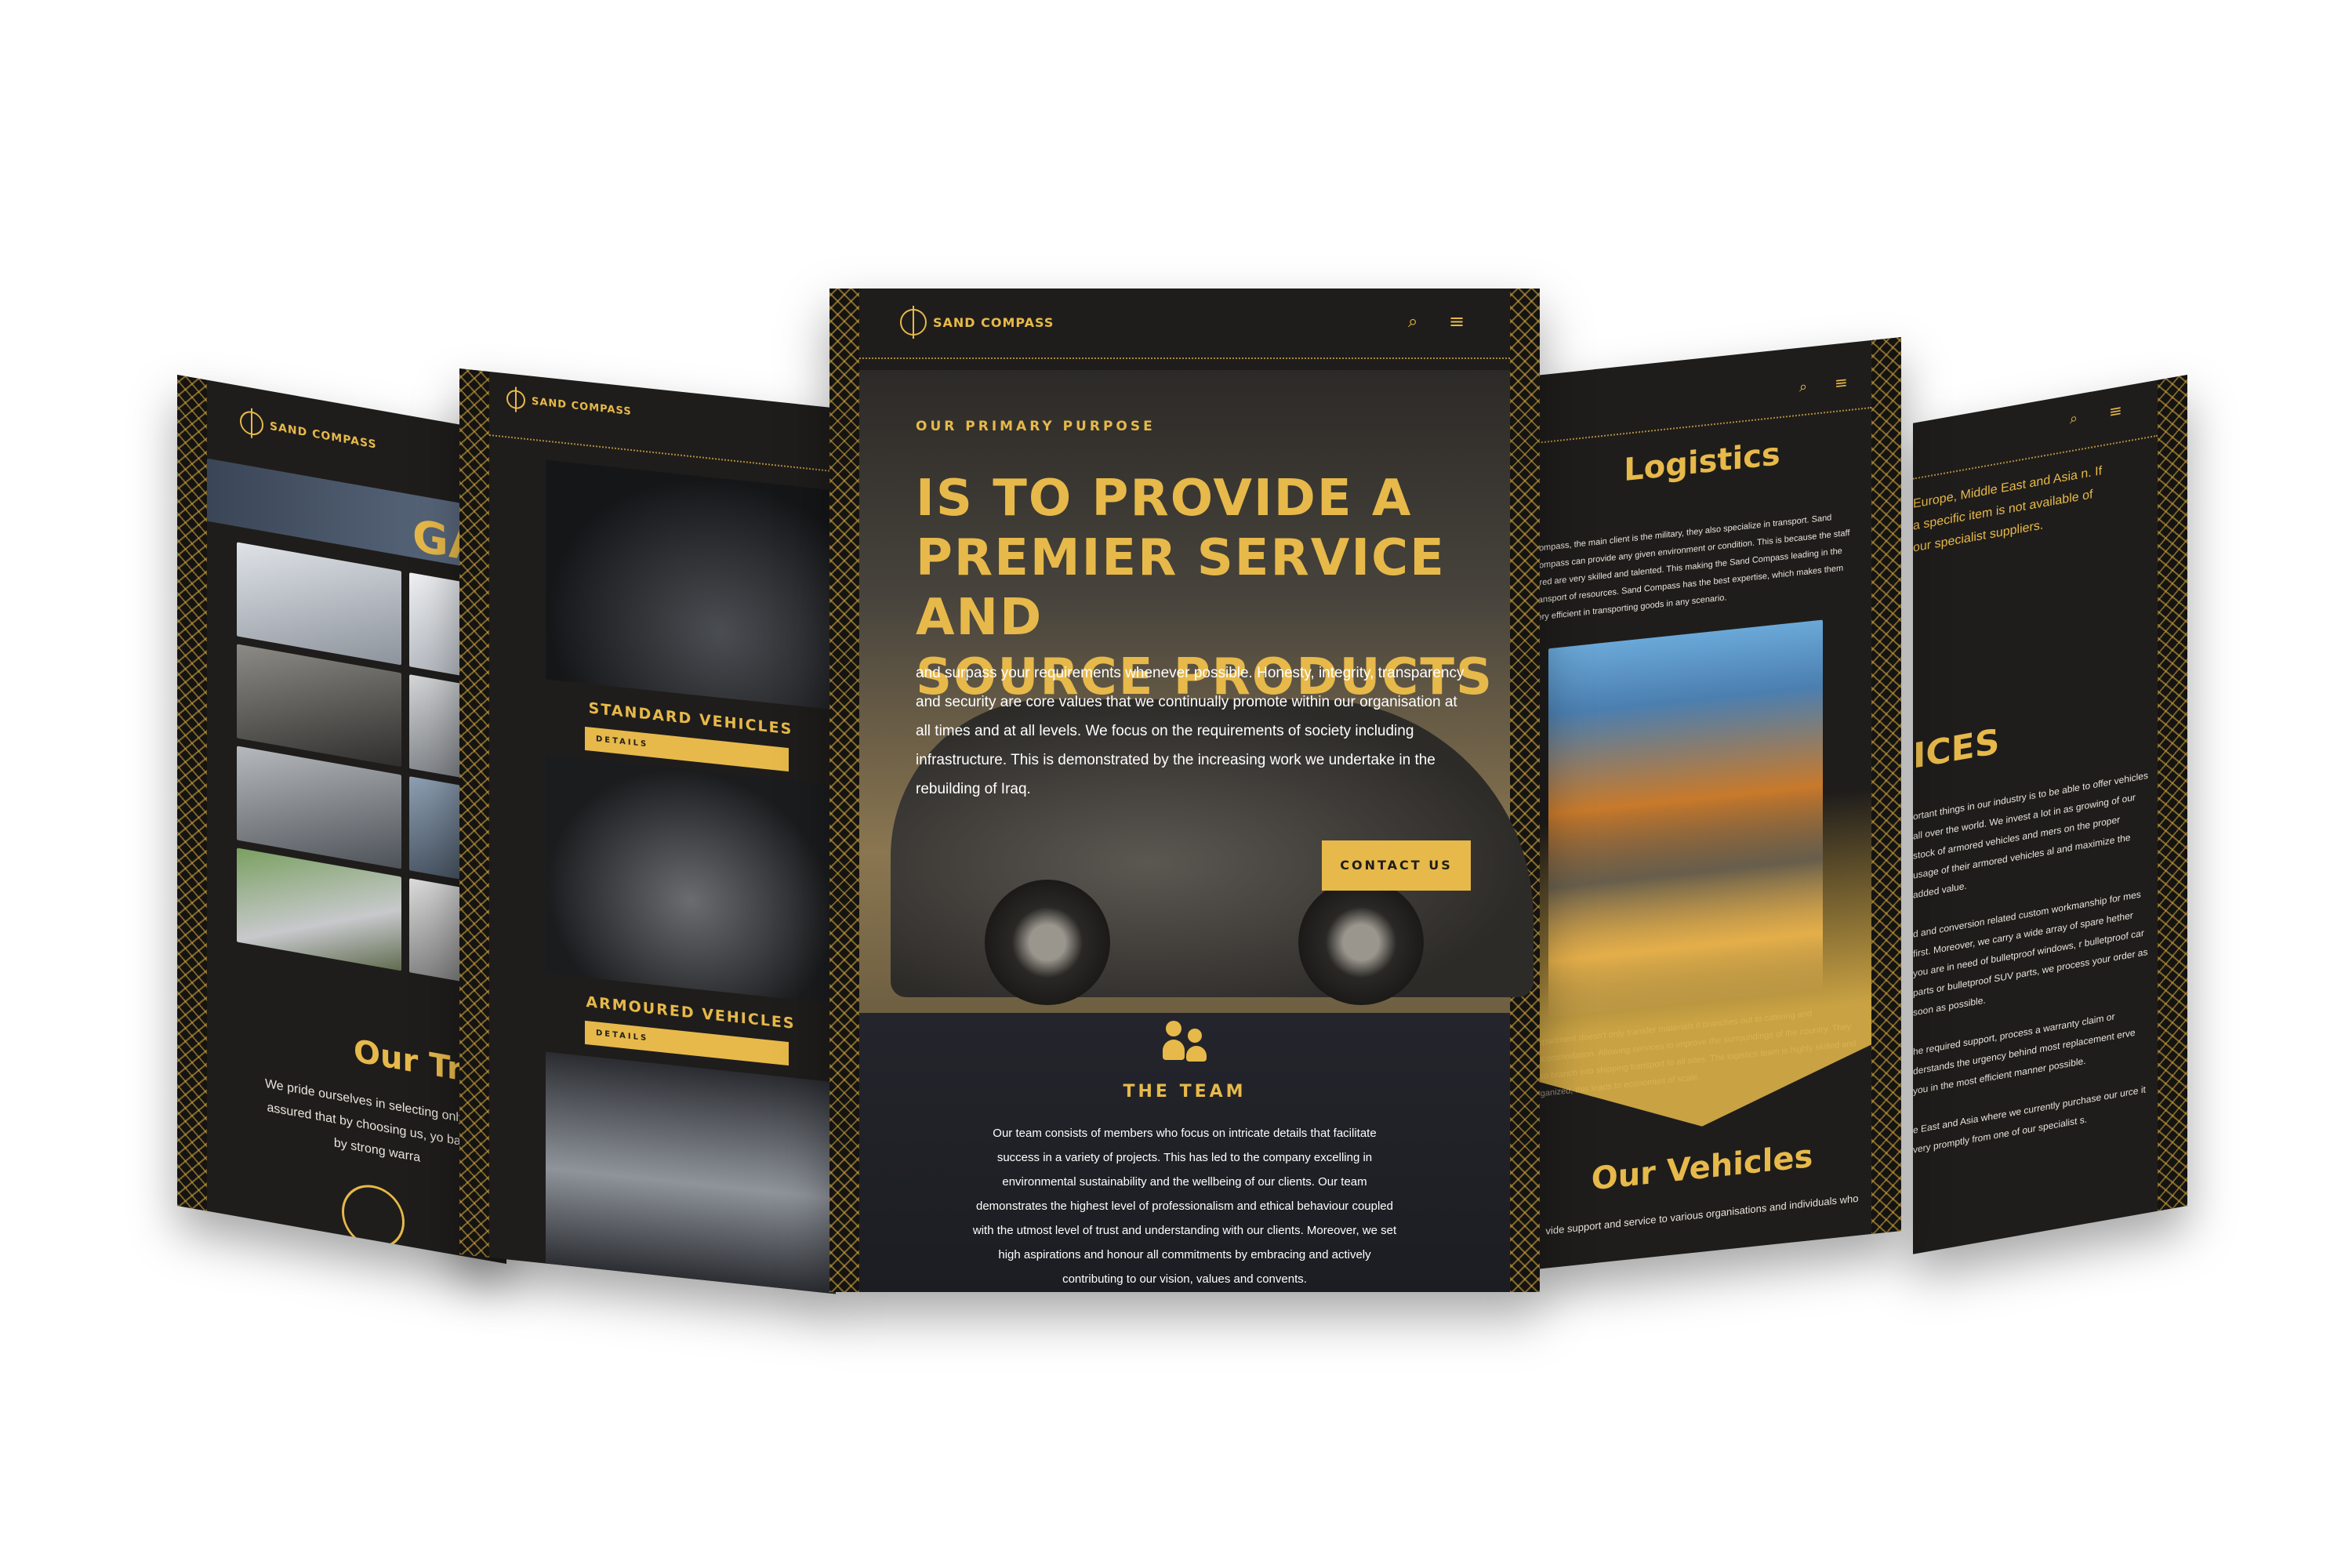 The width and height of the screenshot is (2352, 1568). I want to click on vehicle-image-standard, so click(691, 584).